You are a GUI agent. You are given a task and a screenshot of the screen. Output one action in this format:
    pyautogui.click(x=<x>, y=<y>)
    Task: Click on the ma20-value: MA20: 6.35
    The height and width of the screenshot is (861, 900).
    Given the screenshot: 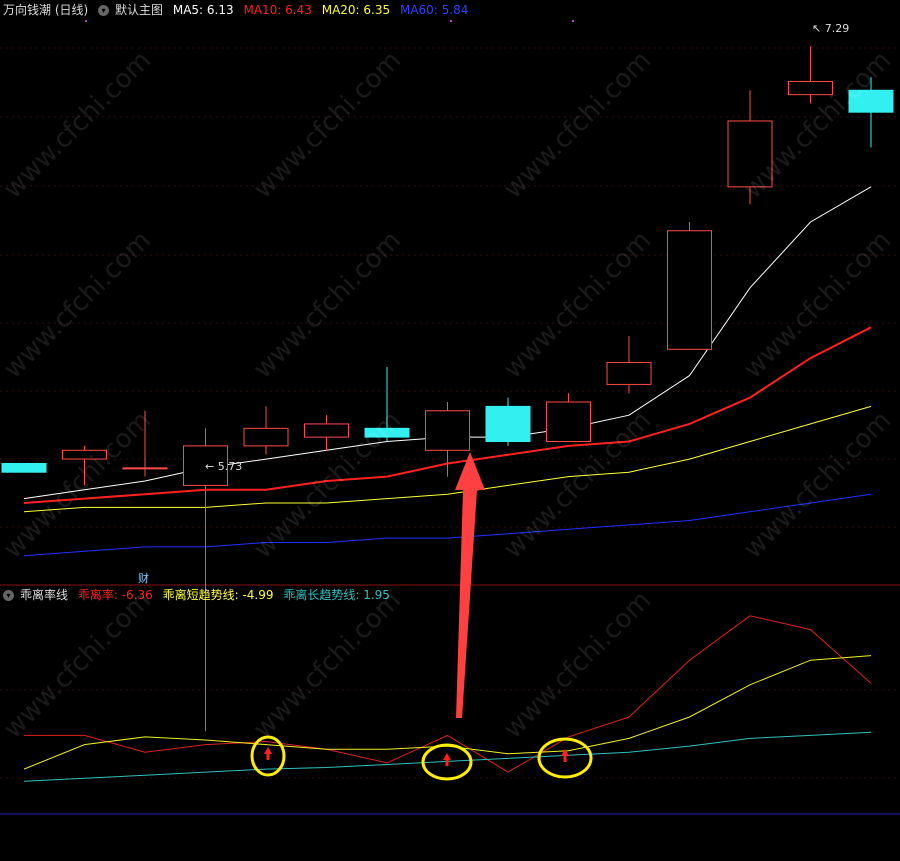 What is the action you would take?
    pyautogui.click(x=356, y=10)
    